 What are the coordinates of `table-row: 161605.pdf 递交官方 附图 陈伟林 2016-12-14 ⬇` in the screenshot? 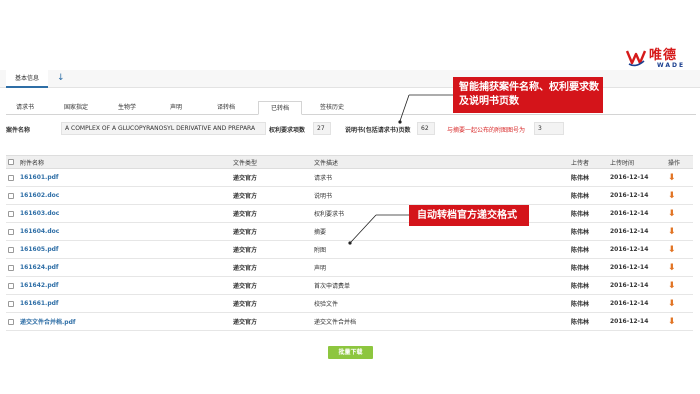 It's located at (349, 250).